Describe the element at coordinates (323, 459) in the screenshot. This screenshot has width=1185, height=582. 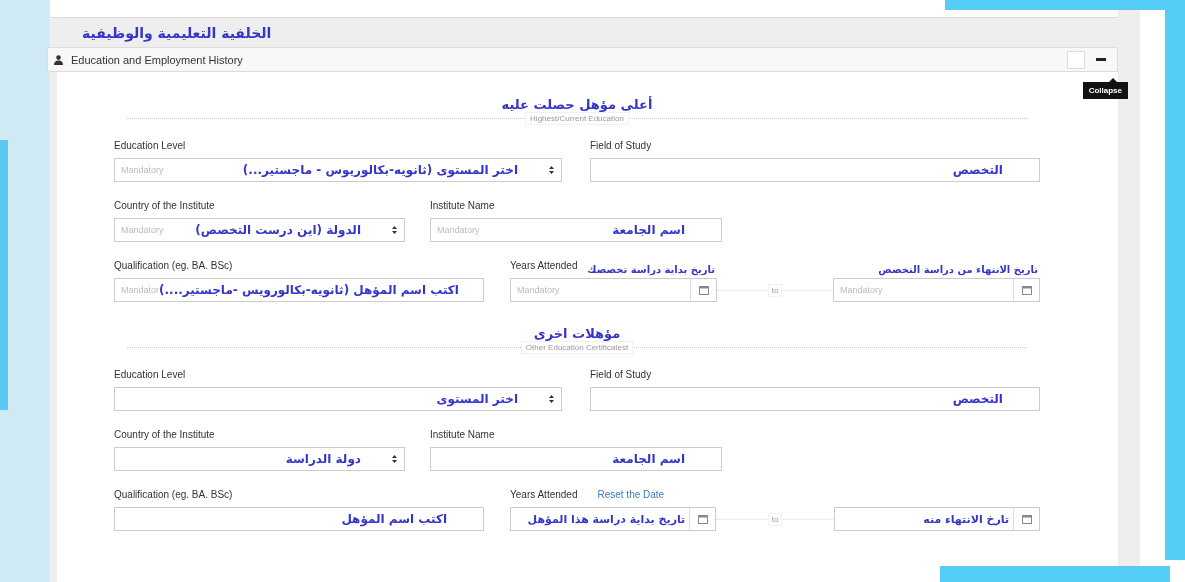
I see `annotation-text: دولة الدراسة` at that location.